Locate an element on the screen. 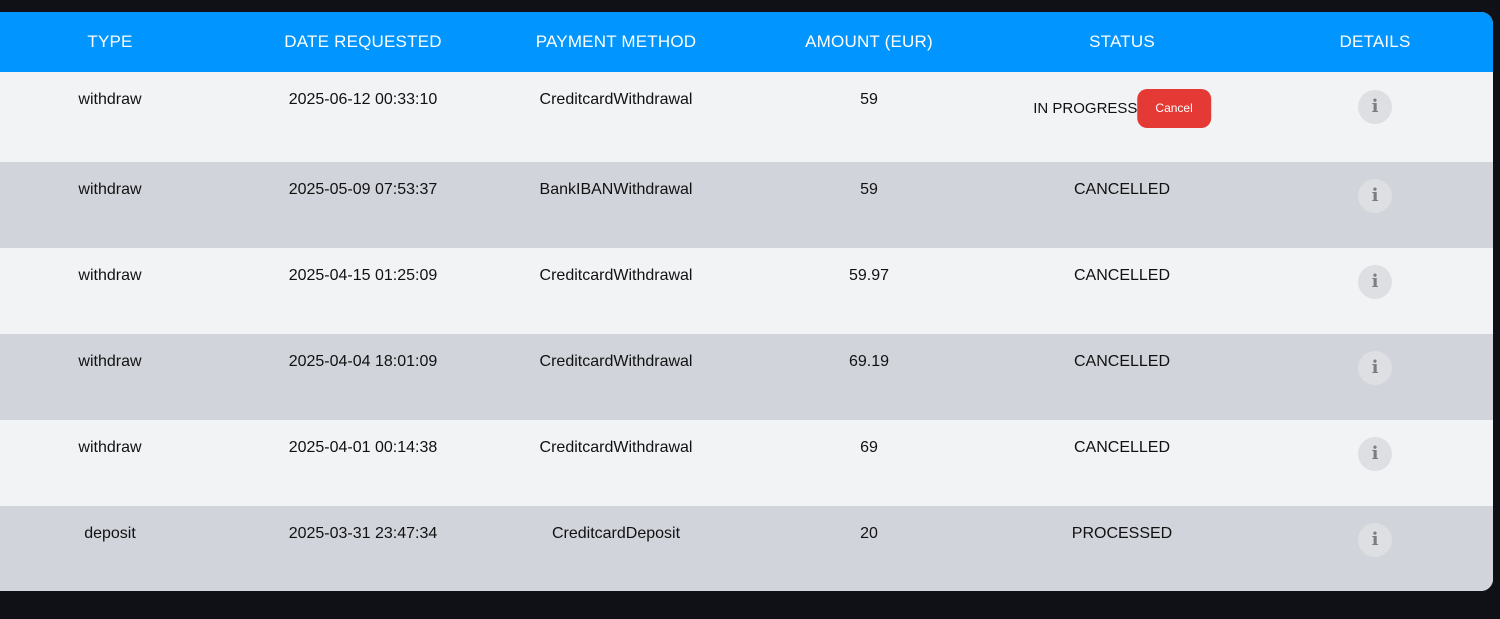 The width and height of the screenshot is (1500, 619). cell-date: 2025-04-01 00:14:38 is located at coordinates (363, 447).